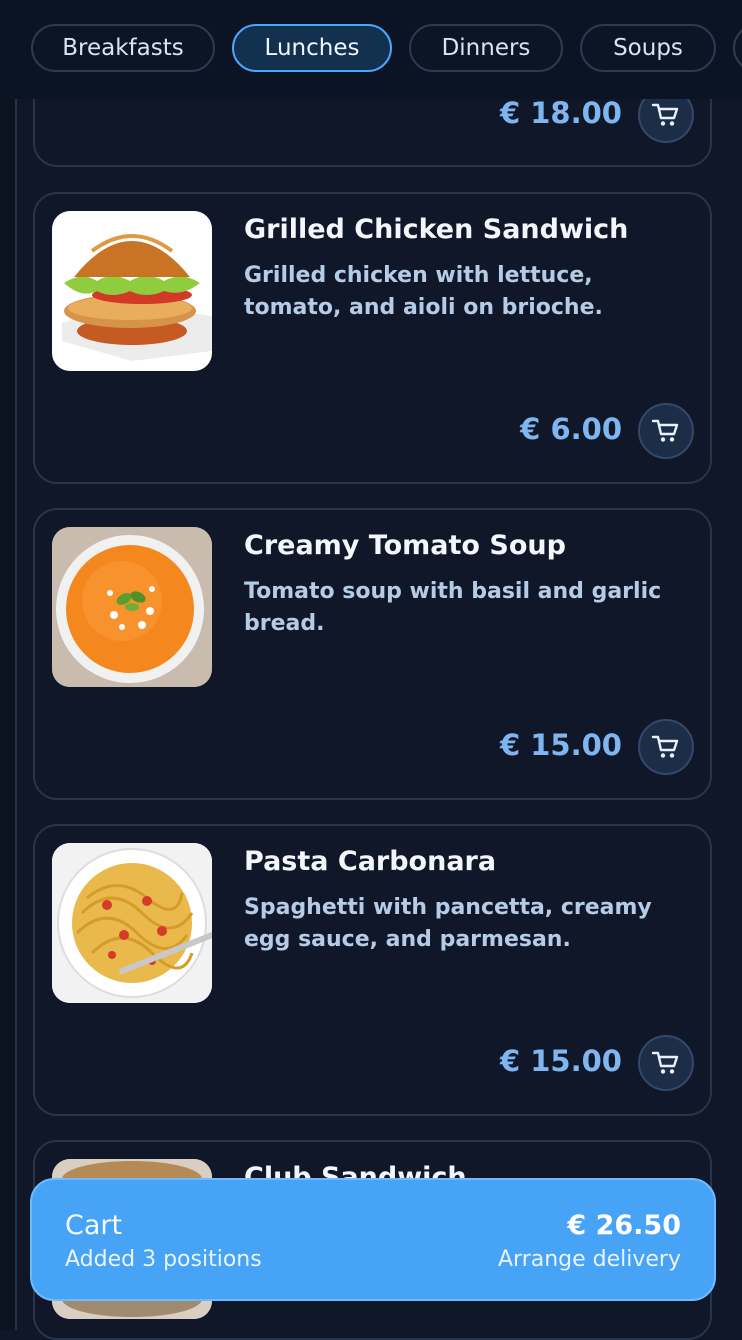 This screenshot has width=742, height=1340. I want to click on item-name: Pasta Carbonara, so click(370, 861).